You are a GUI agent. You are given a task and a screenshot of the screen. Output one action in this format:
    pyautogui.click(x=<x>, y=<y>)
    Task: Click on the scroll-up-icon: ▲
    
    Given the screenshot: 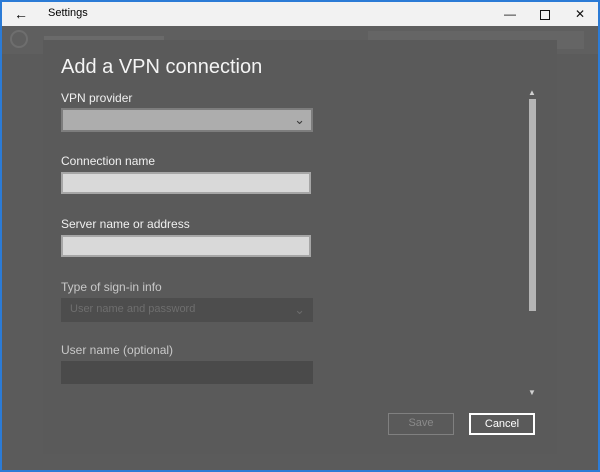 What is the action you would take?
    pyautogui.click(x=532, y=93)
    